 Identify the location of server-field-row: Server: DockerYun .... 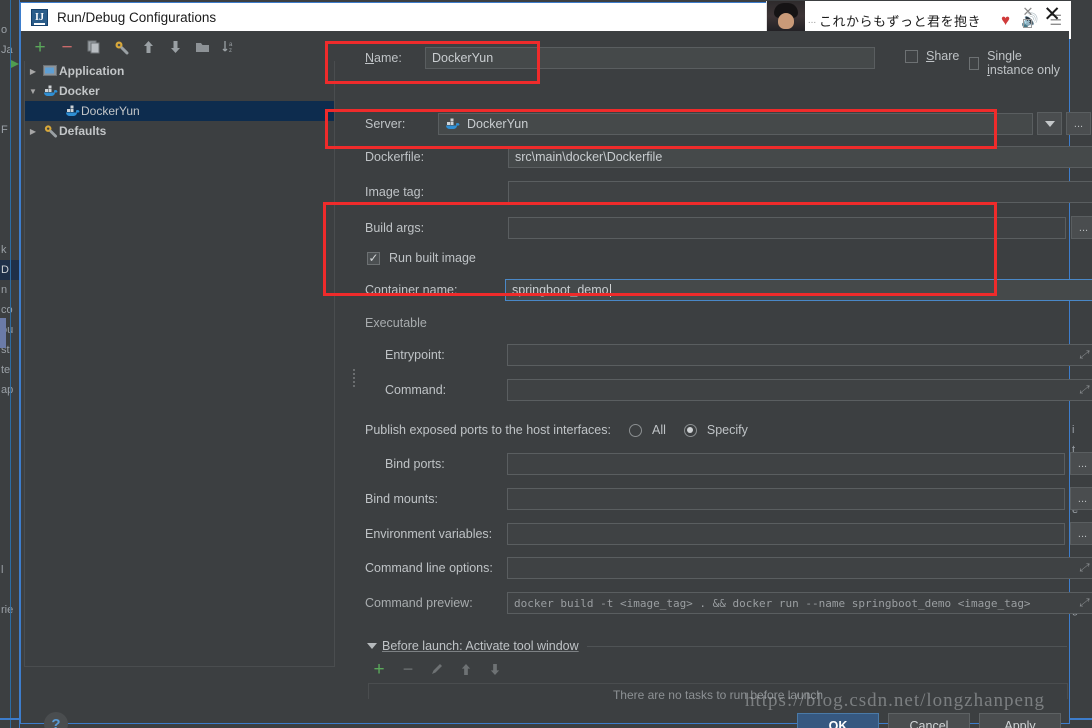
(728, 123).